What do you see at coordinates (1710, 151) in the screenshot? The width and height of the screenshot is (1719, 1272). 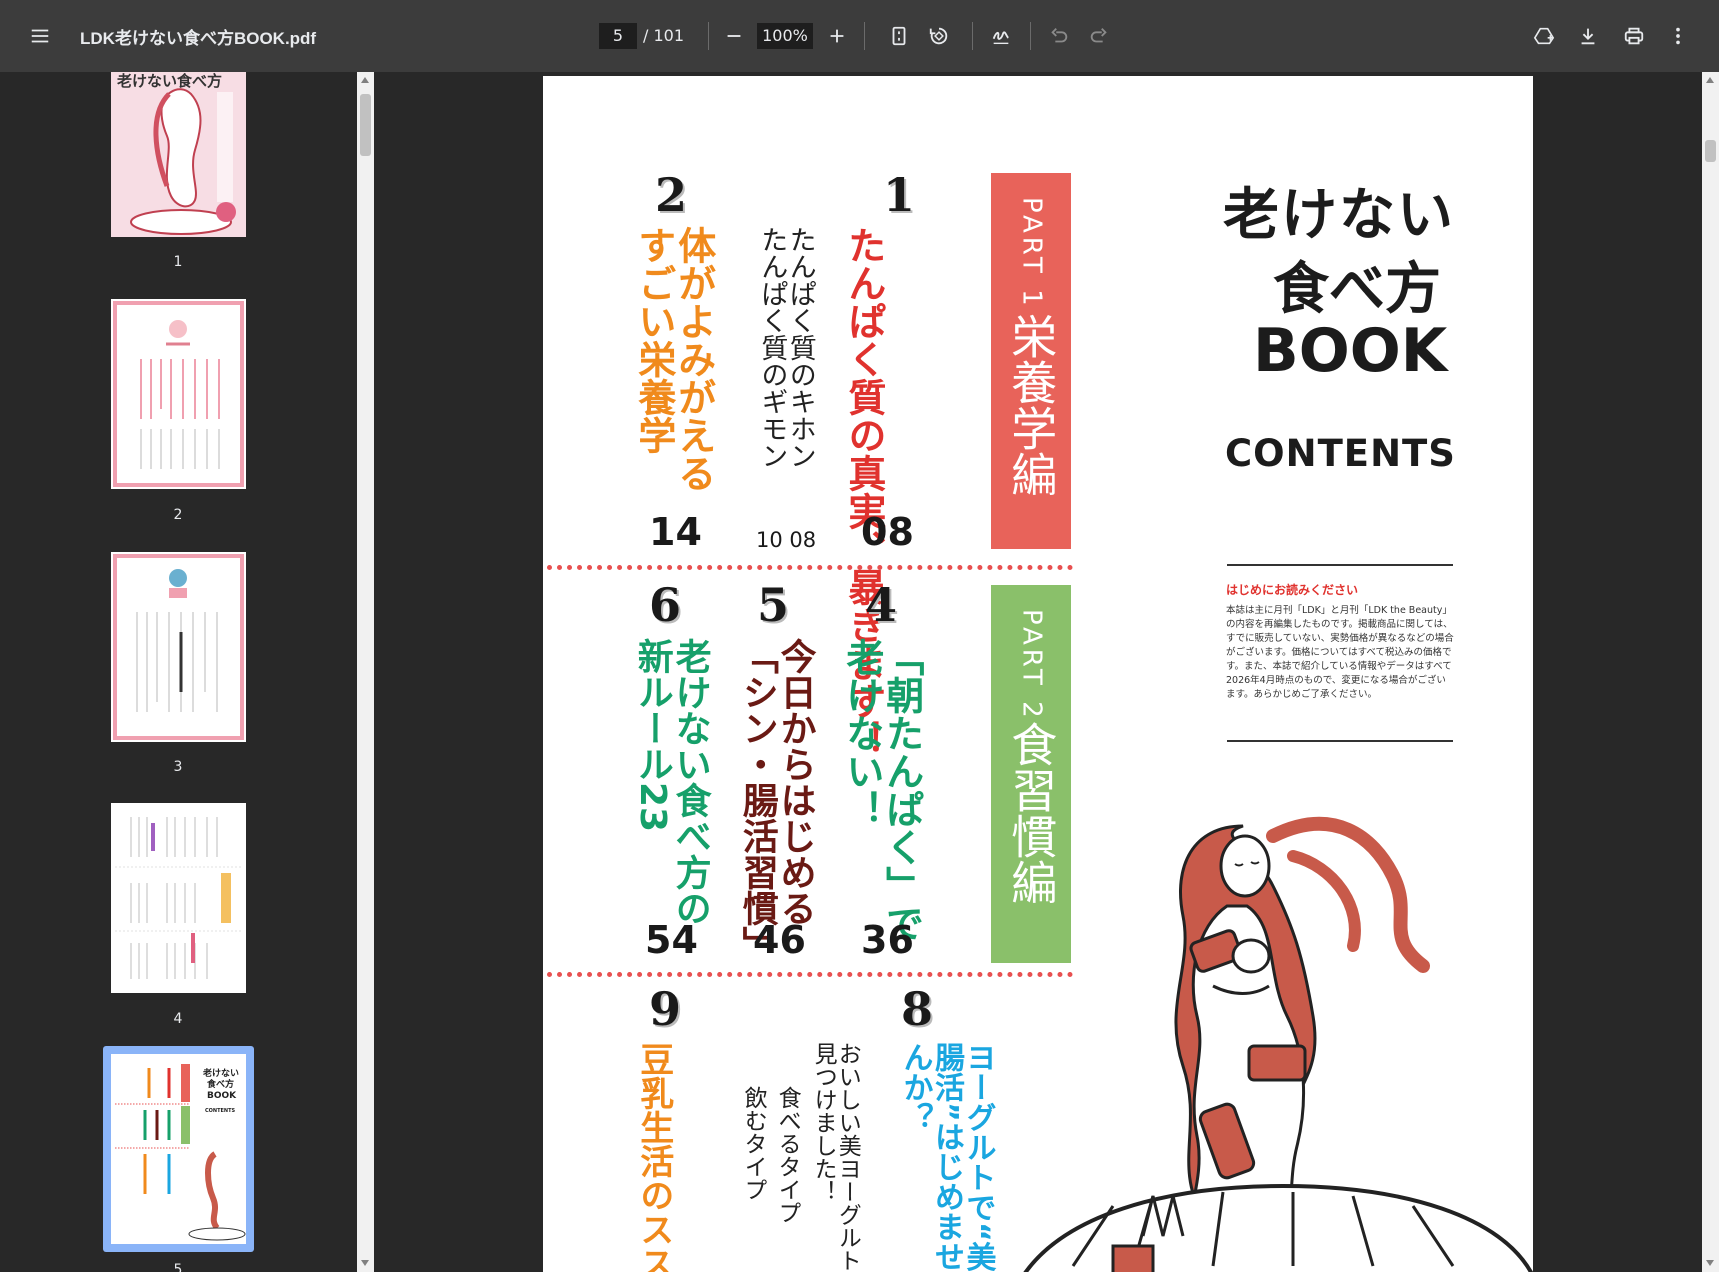 I see `document-scroll-thumb` at bounding box center [1710, 151].